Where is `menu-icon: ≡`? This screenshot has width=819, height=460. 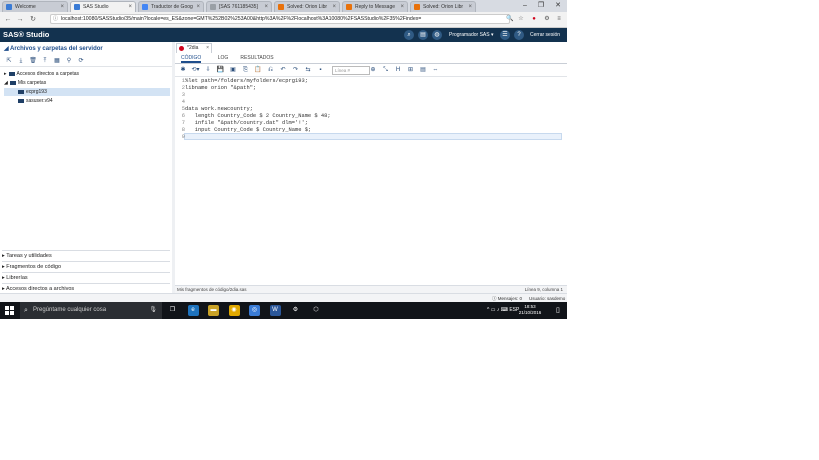
menu-icon: ≡ is located at coordinates (559, 19).